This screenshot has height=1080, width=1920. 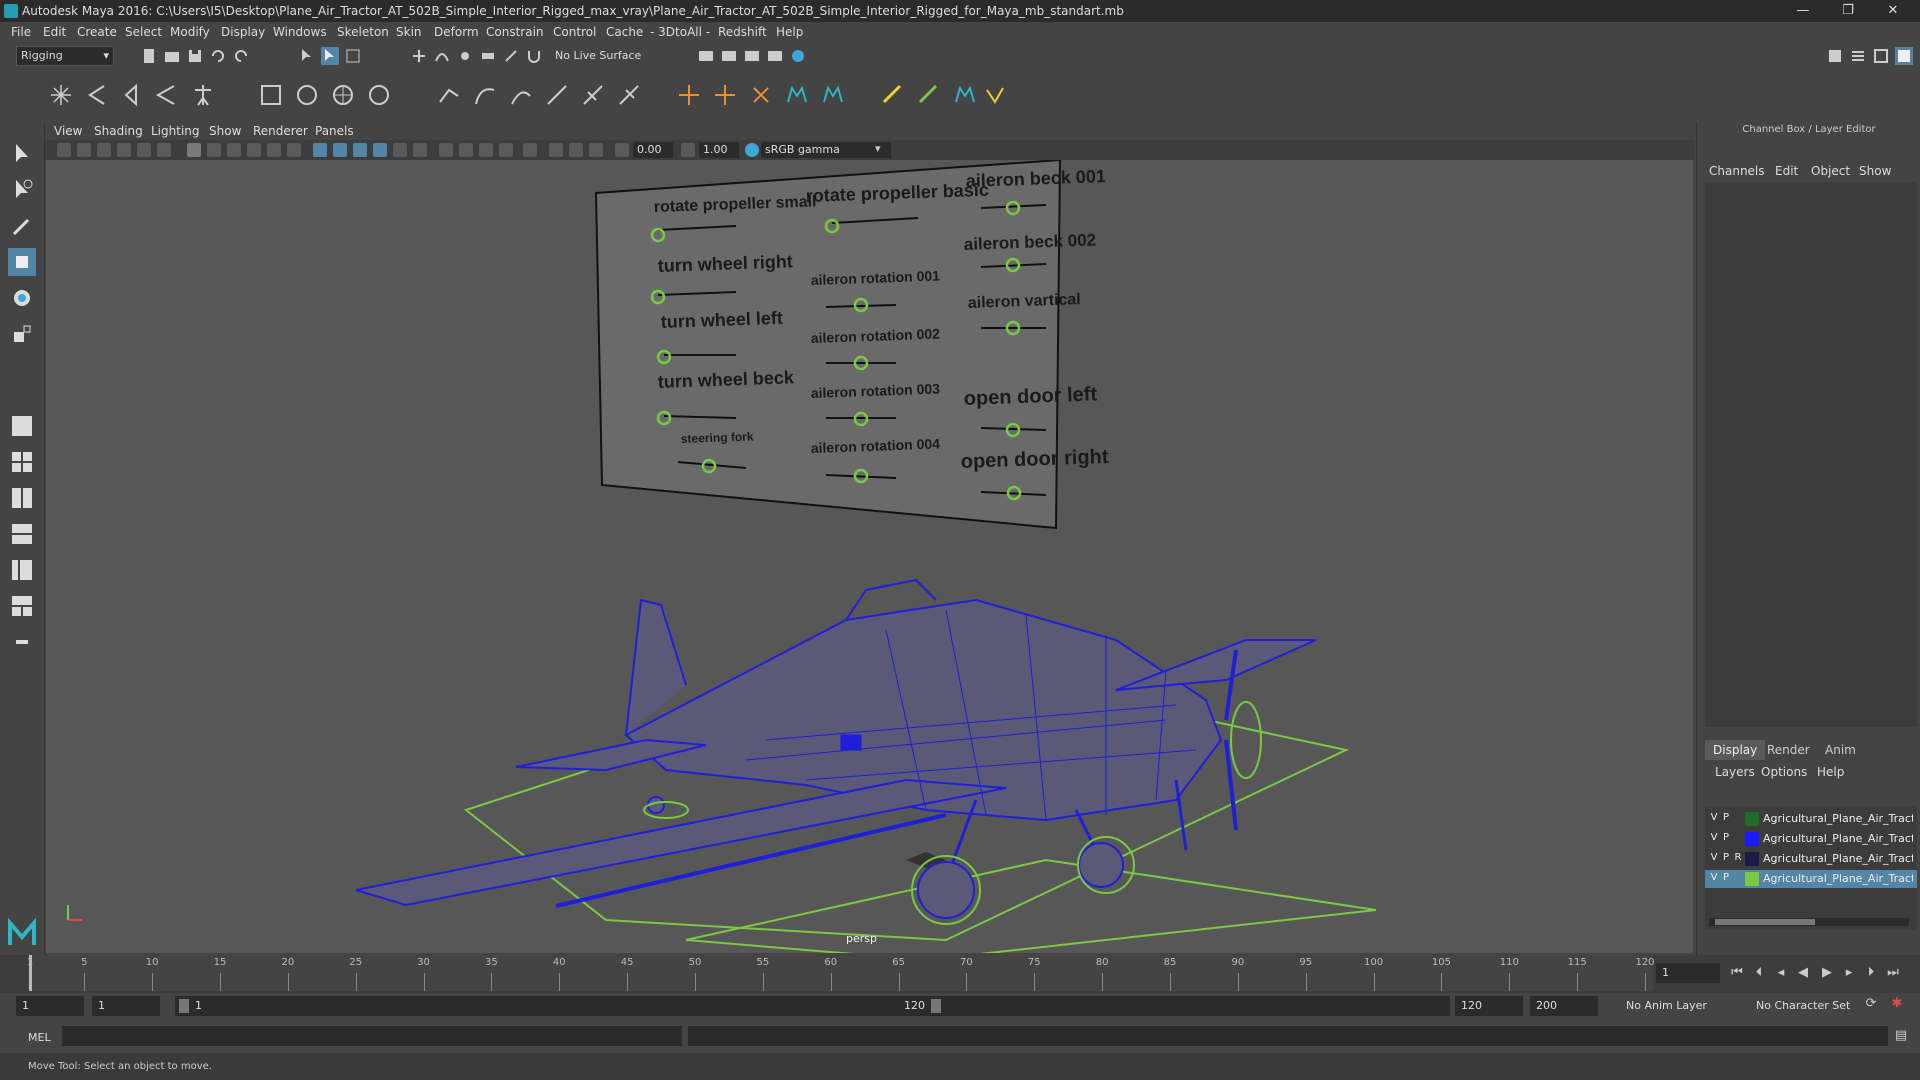 I want to click on render-current-icon, so click(x=729, y=56).